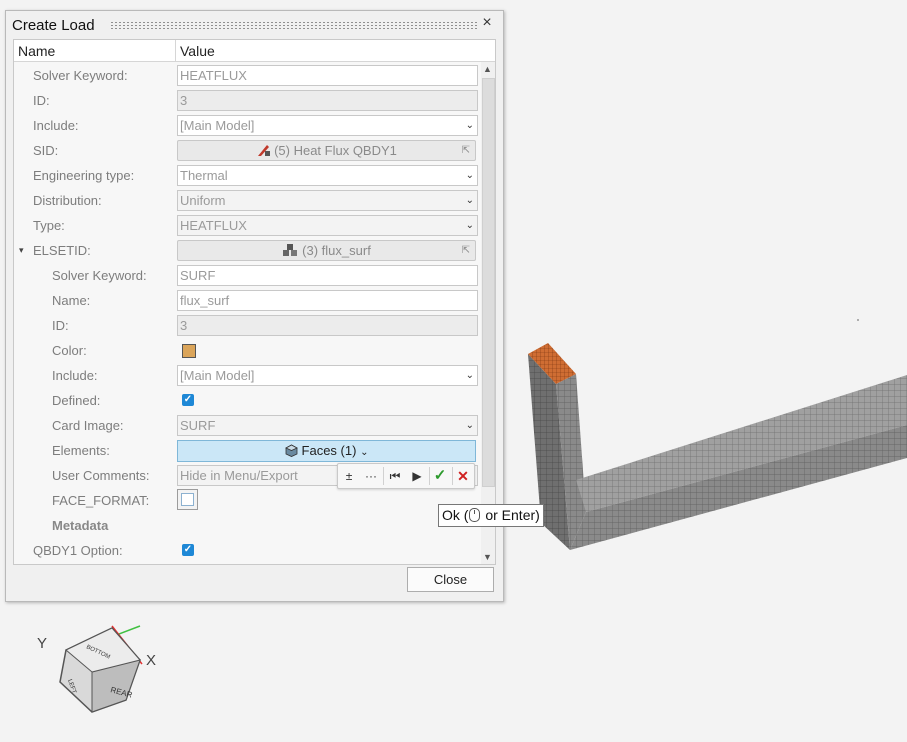 This screenshot has height=742, width=907. Describe the element at coordinates (349, 476) in the screenshot. I see `add-remove-icon: ±` at that location.